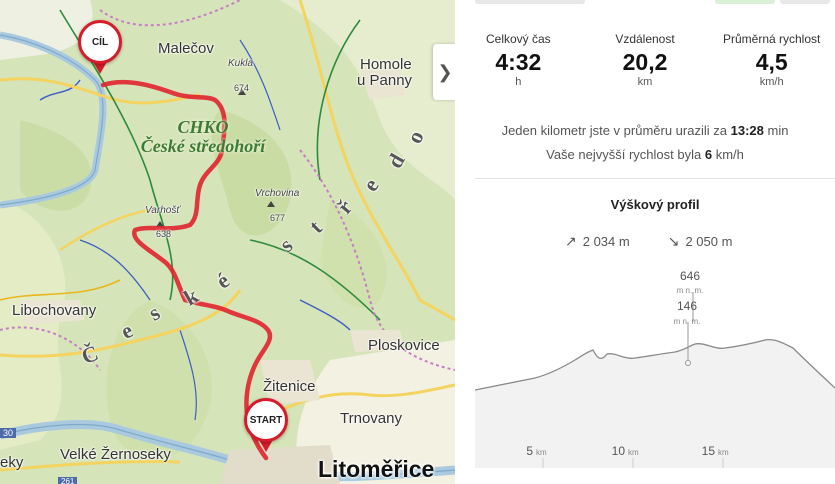  What do you see at coordinates (619, 451) in the screenshot?
I see `x-tick-value: 10` at bounding box center [619, 451].